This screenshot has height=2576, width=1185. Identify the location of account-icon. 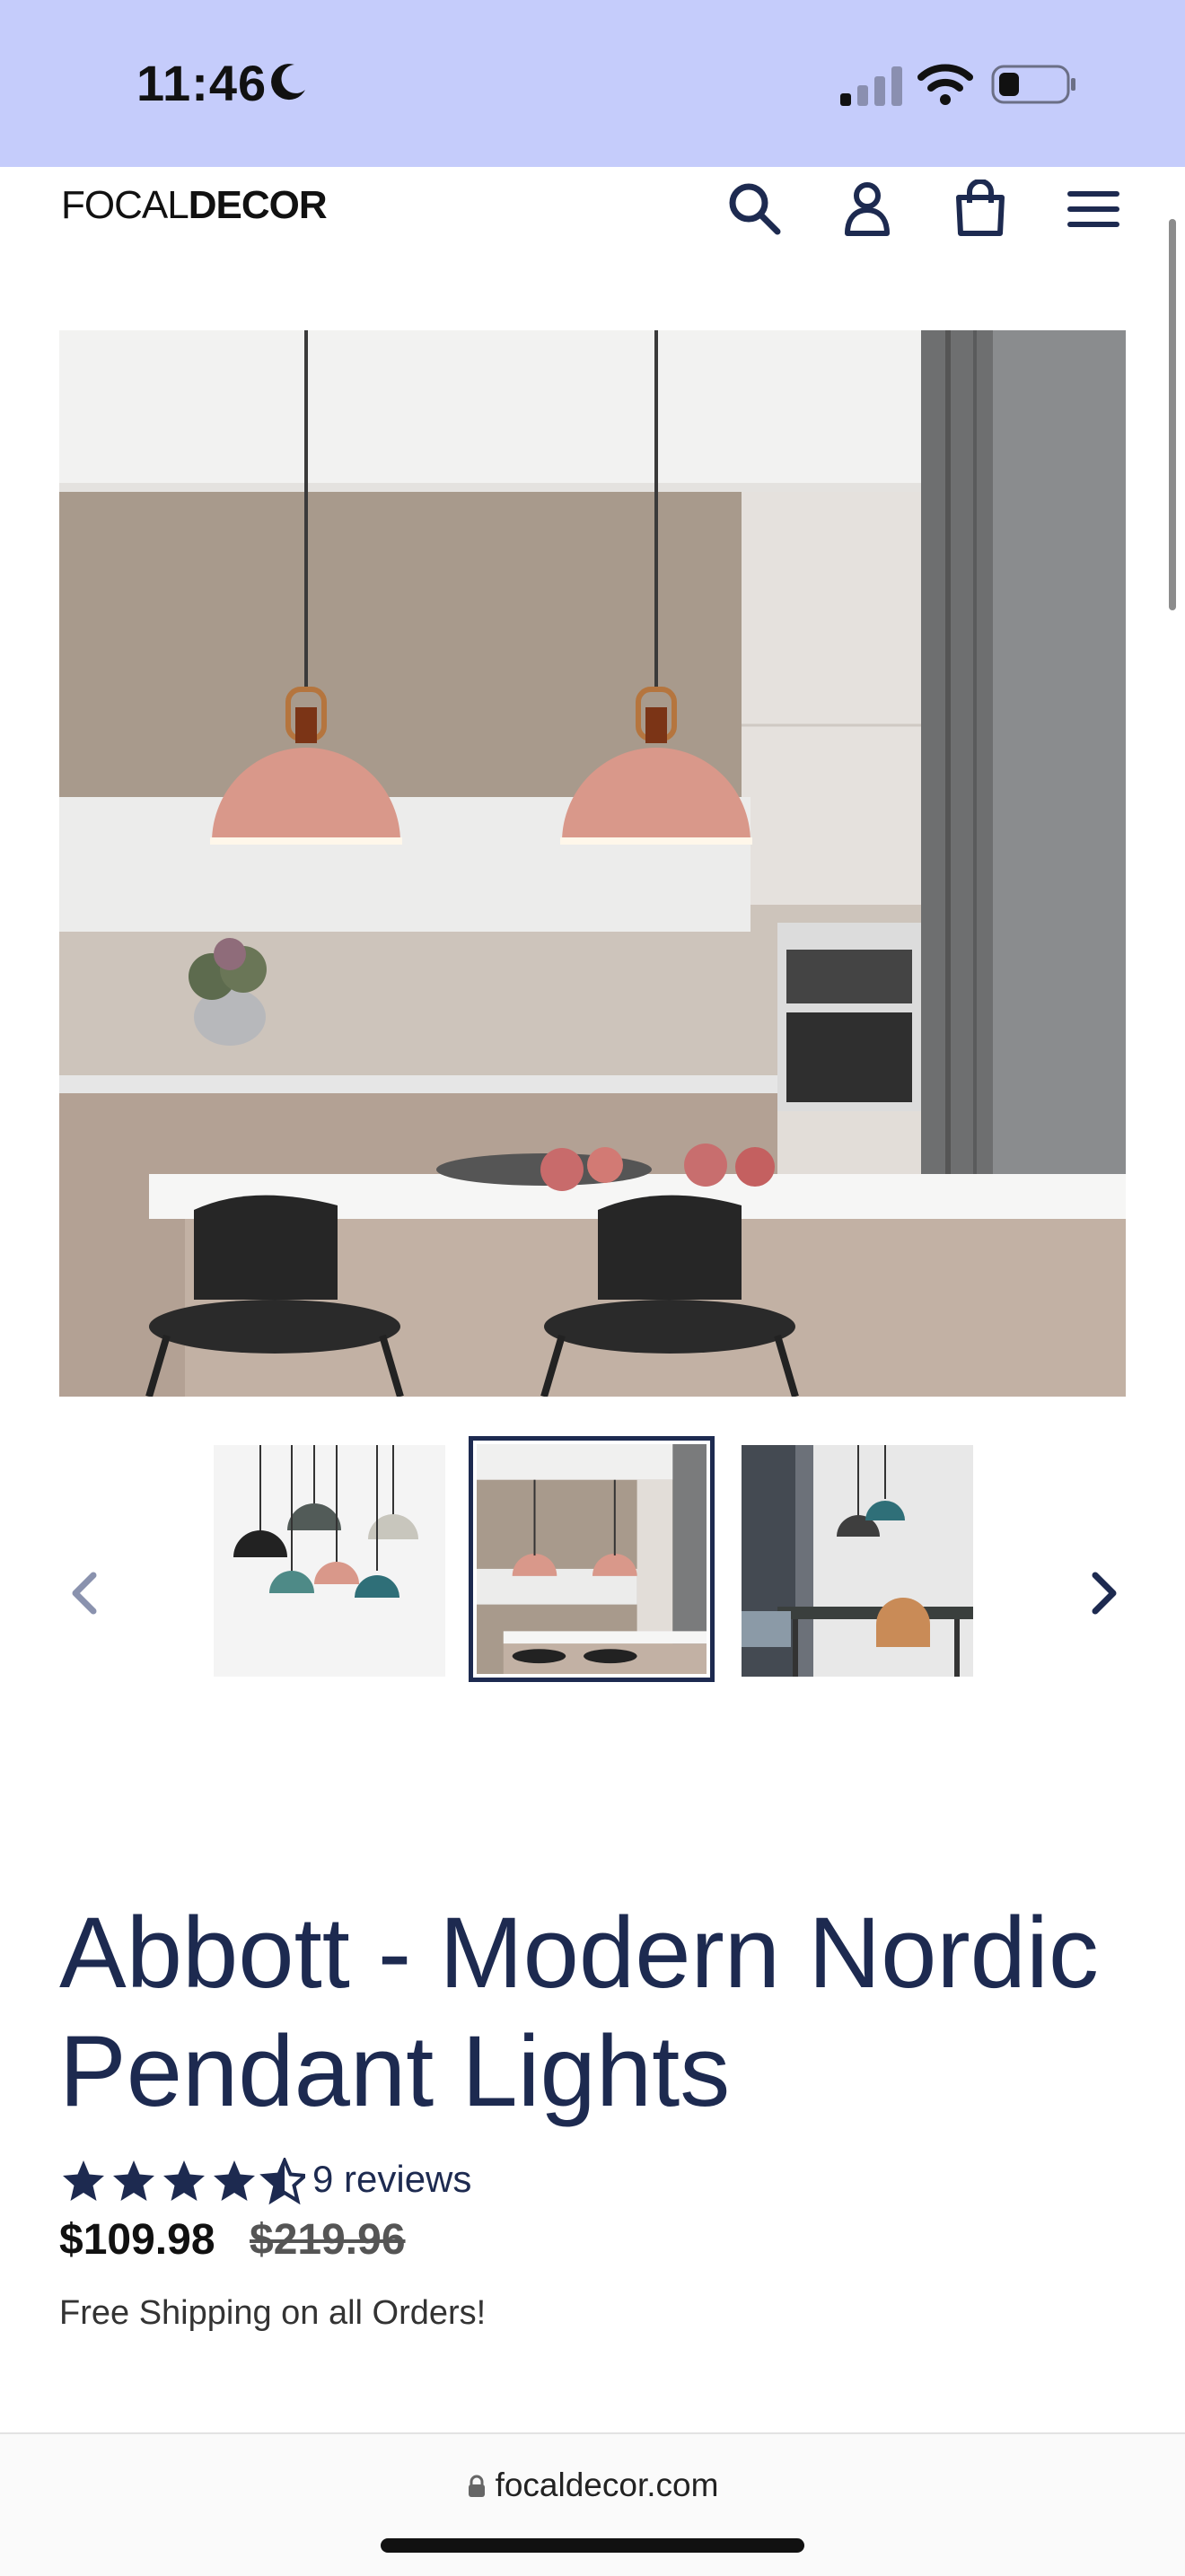
(867, 208).